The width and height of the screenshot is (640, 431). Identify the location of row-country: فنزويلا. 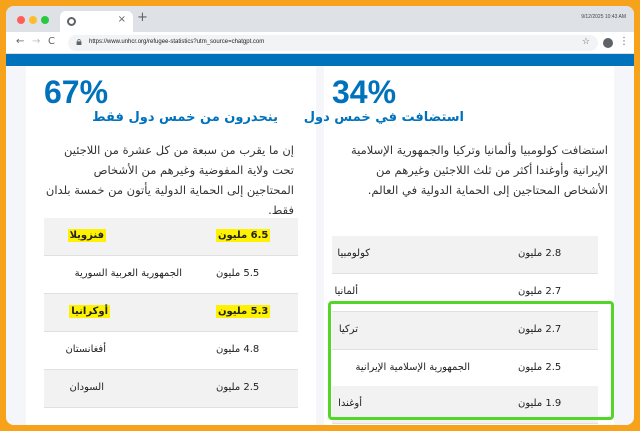
(86, 235).